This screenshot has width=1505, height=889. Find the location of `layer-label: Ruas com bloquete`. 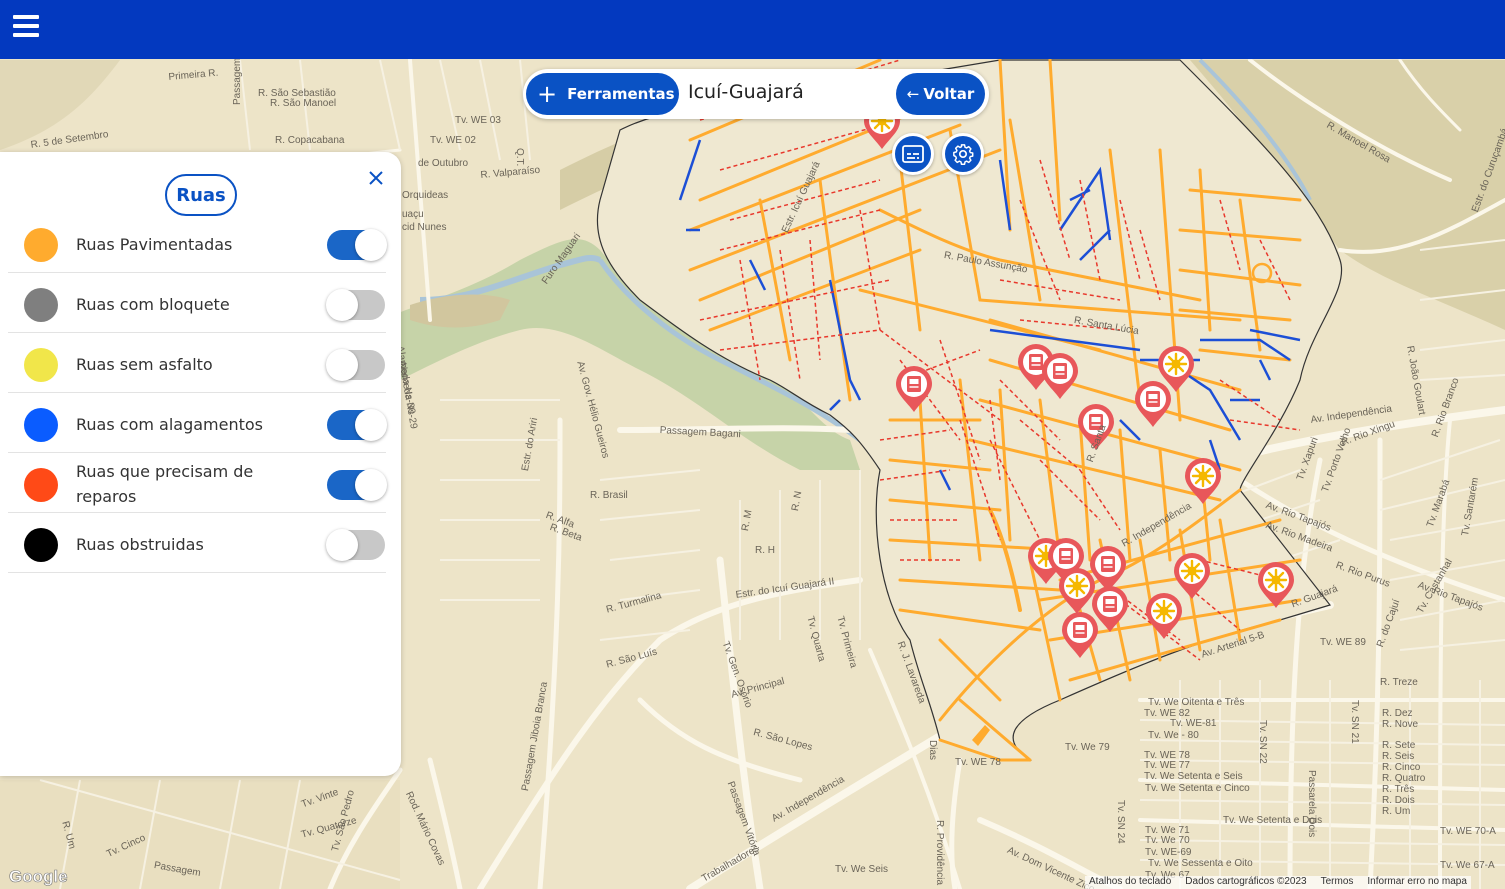

layer-label: Ruas com bloquete is located at coordinates (153, 304).